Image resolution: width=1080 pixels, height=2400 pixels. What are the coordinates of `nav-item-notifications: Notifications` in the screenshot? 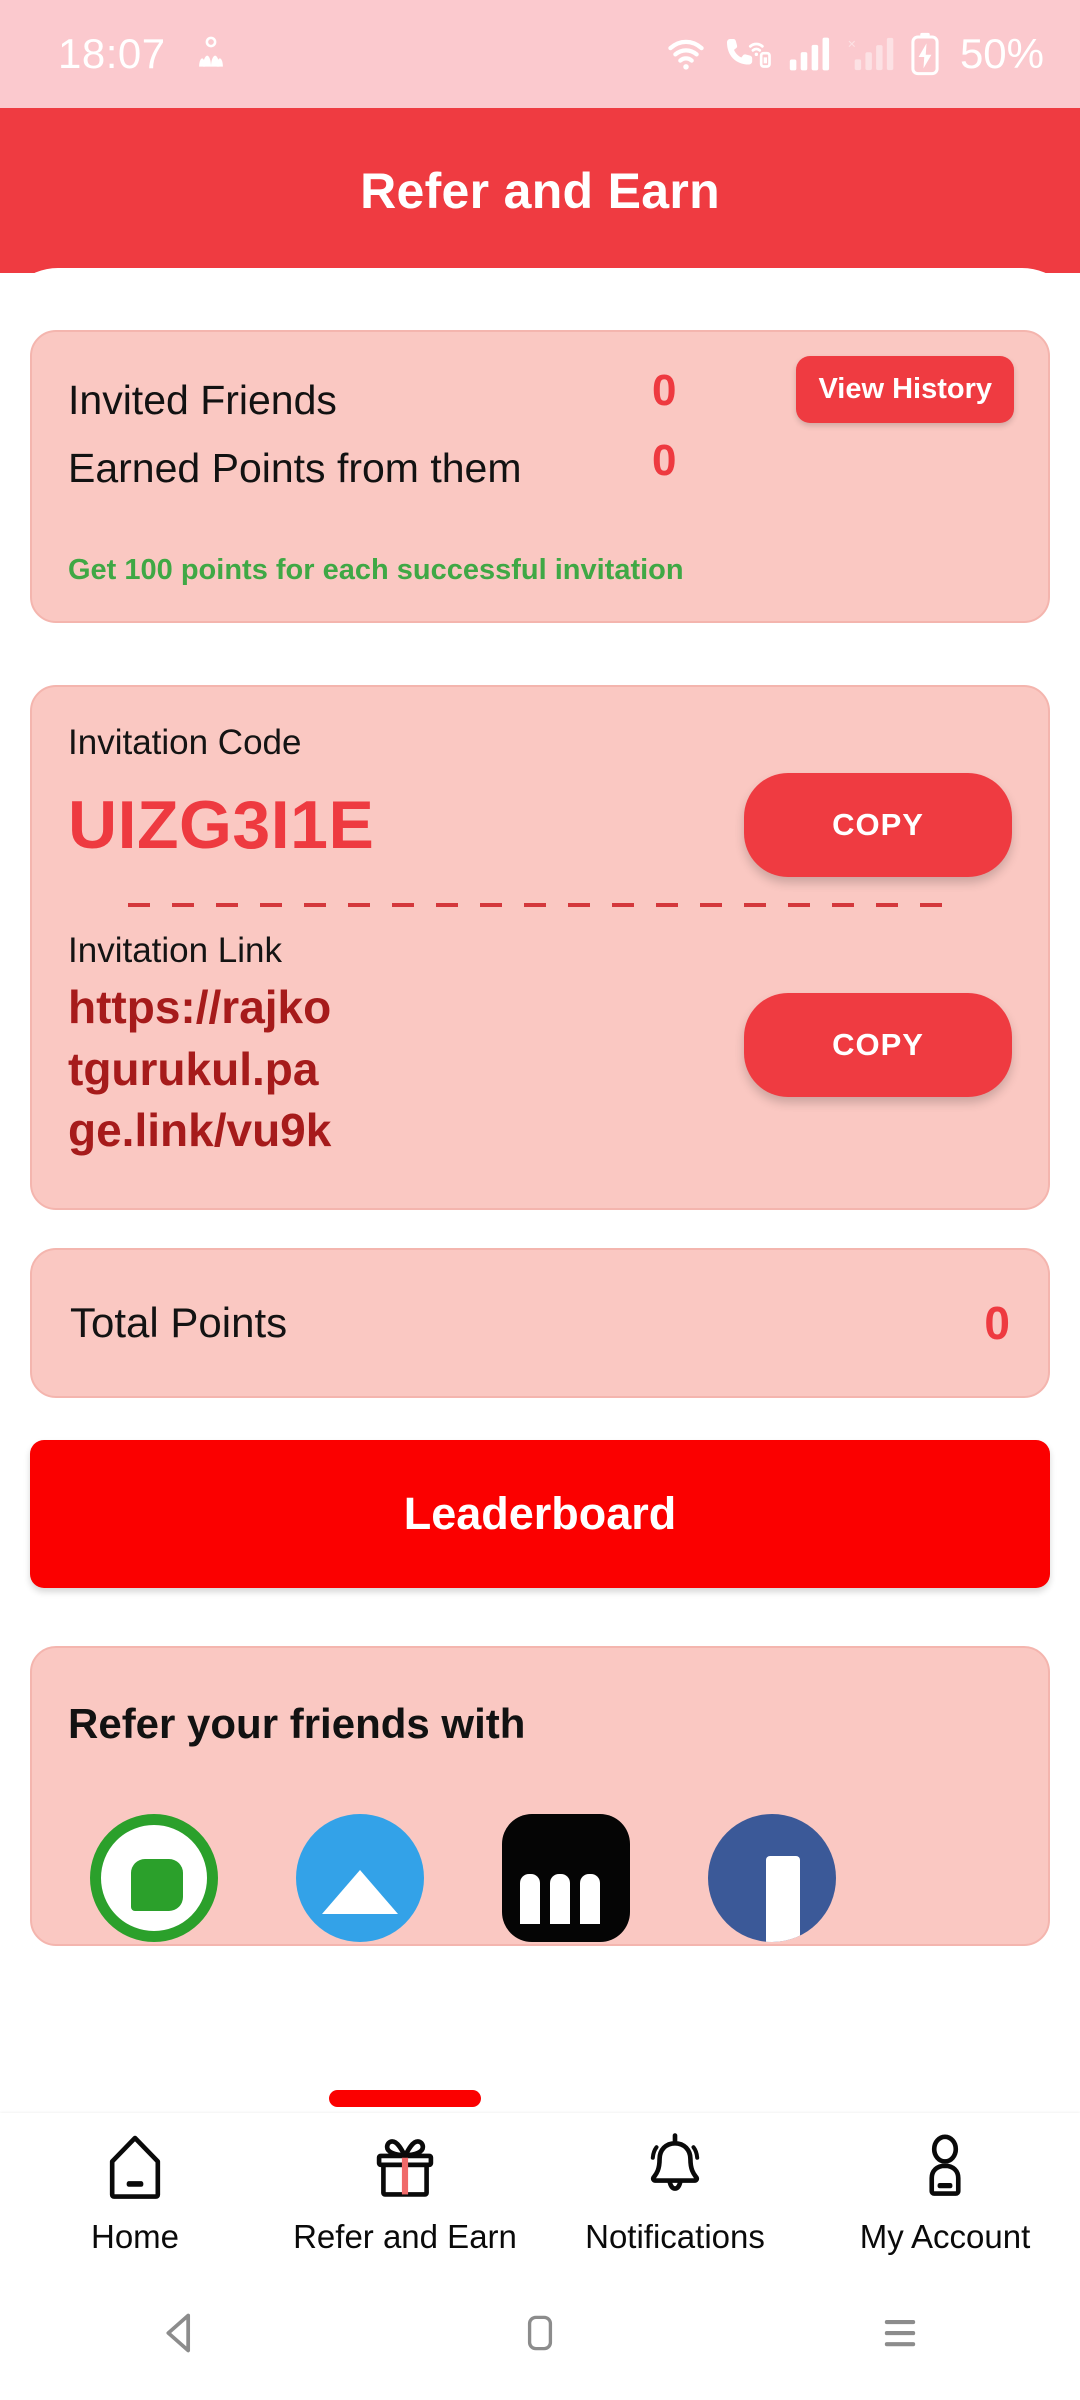 It's located at (675, 2191).